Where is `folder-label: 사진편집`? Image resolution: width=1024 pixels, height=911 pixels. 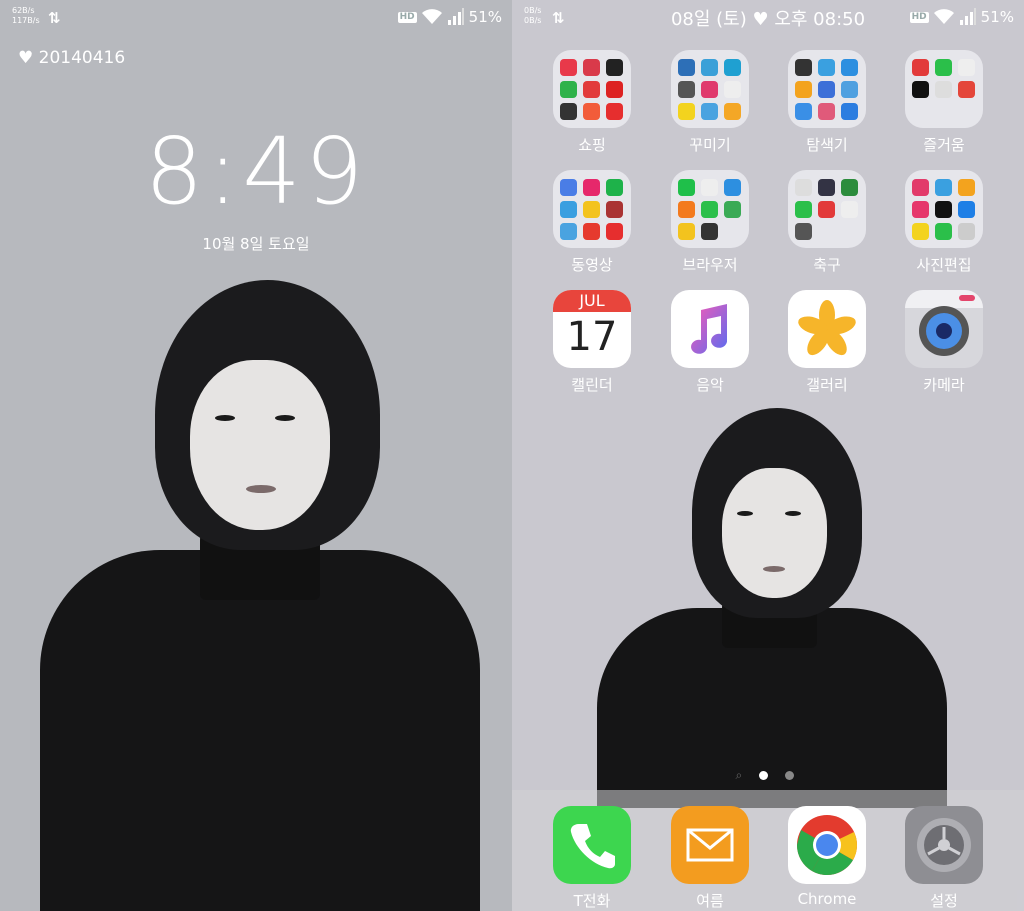 folder-label: 사진편집 is located at coordinates (944, 265).